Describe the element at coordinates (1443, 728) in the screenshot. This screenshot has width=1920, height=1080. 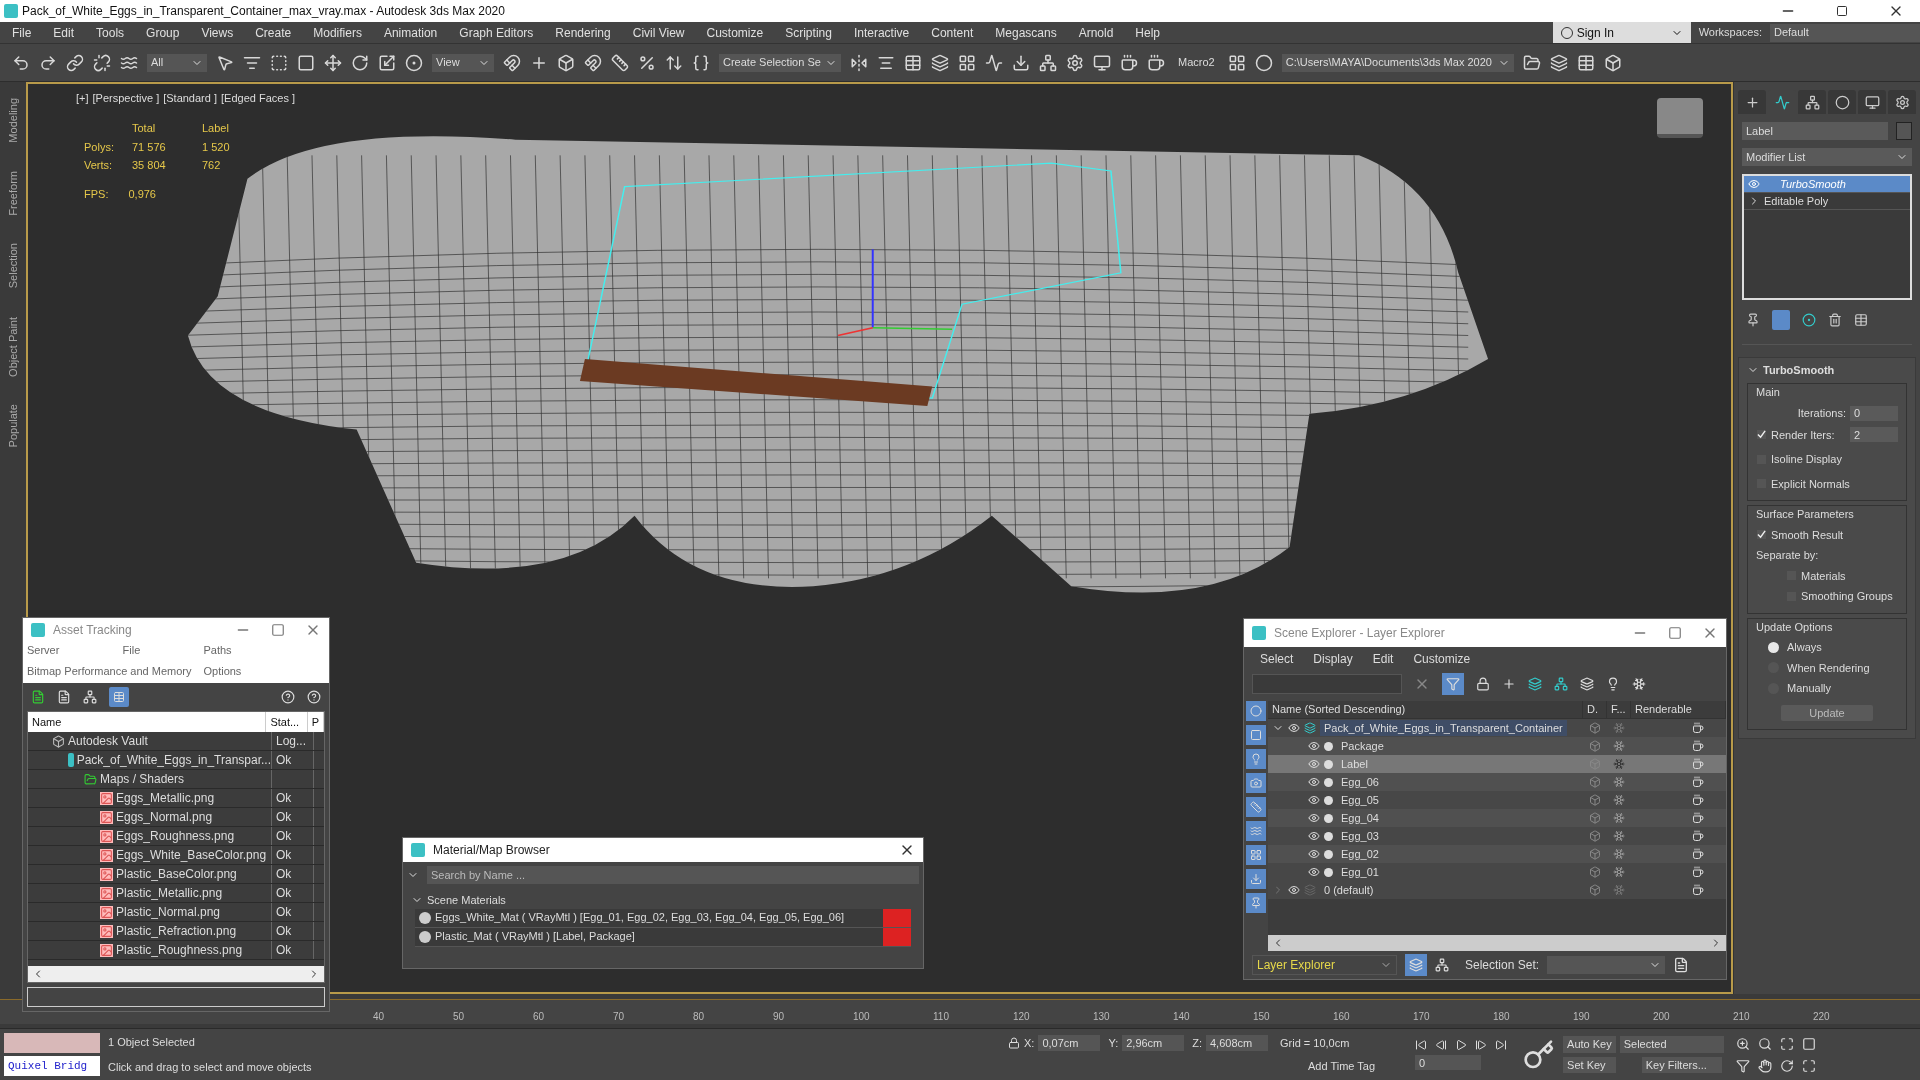
I see `layer-name: Pack_of_White_Eggs_in_Transparent_Container` at that location.